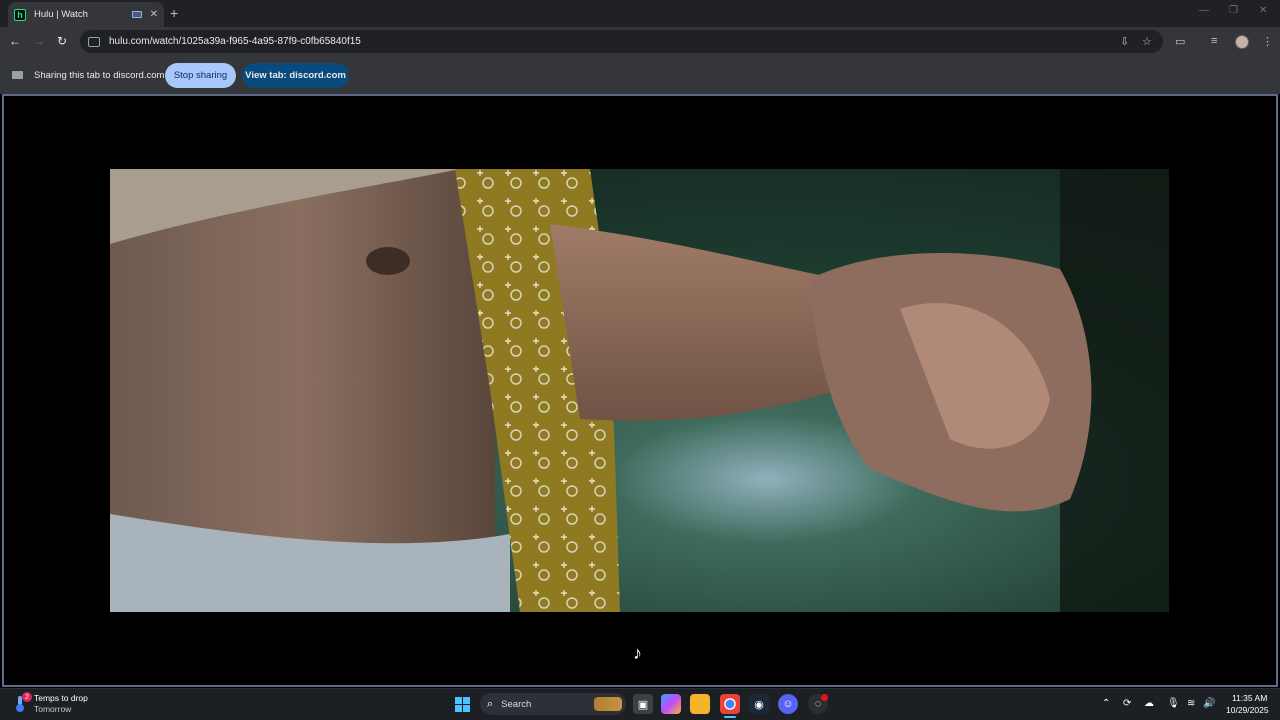 This screenshot has width=1280, height=720. Describe the element at coordinates (700, 704) in the screenshot. I see `file-explorer-icon` at that location.